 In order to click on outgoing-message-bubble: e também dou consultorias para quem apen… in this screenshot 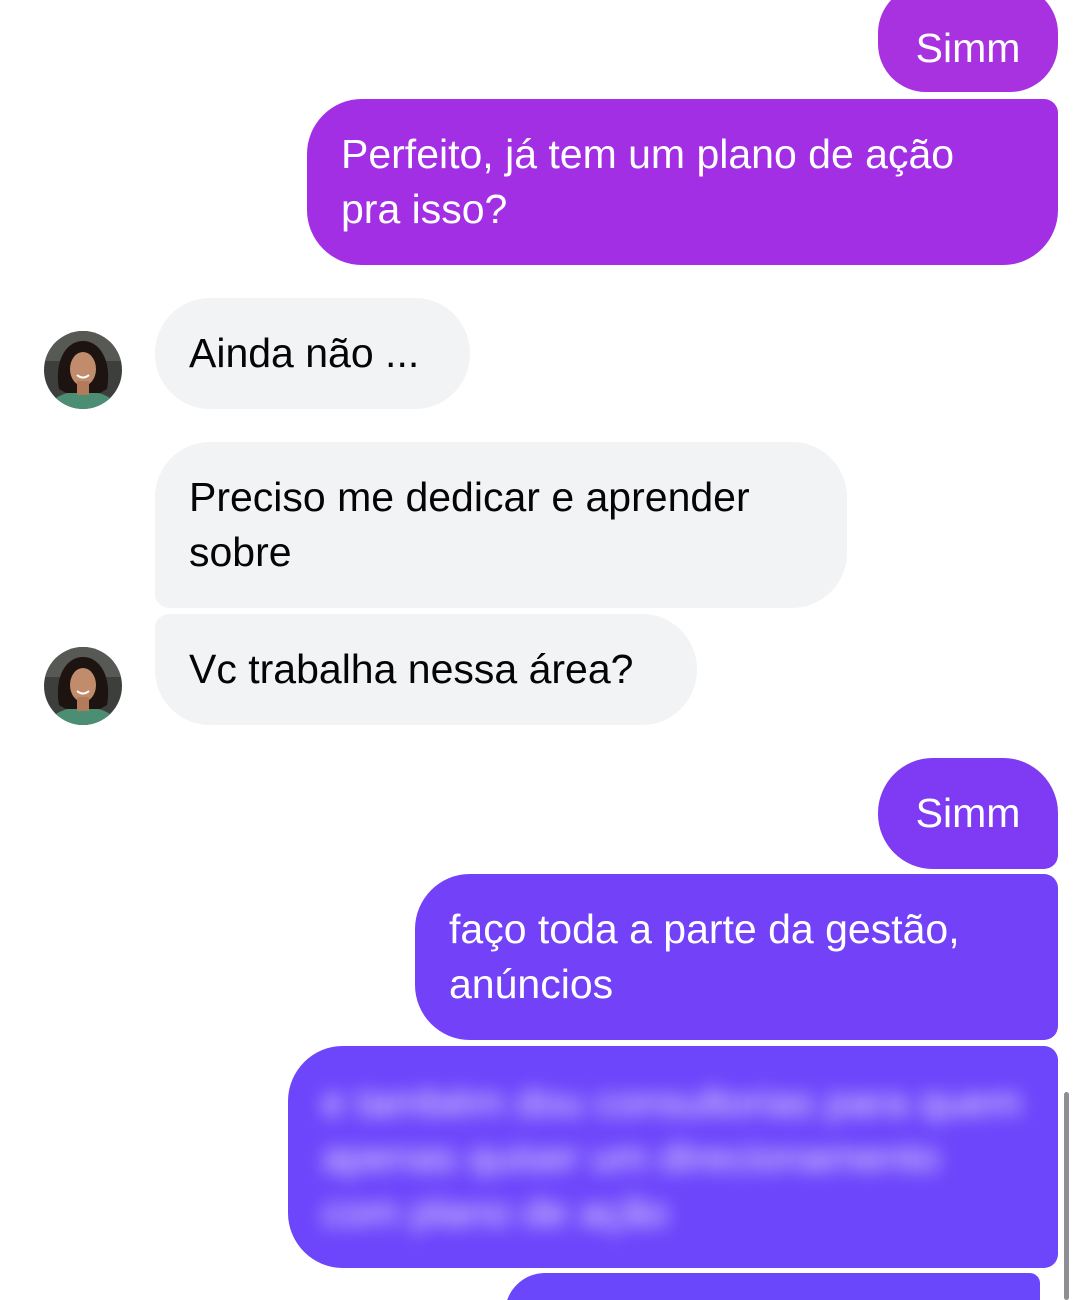, I will do `click(673, 1157)`.